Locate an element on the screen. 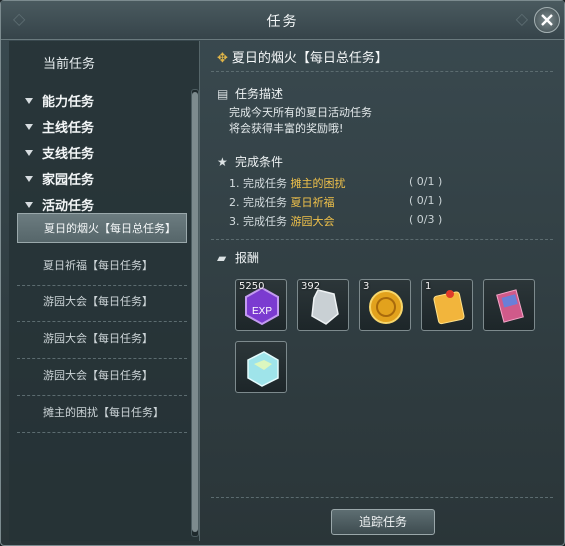  category-home: 家园任务 is located at coordinates (59, 178).